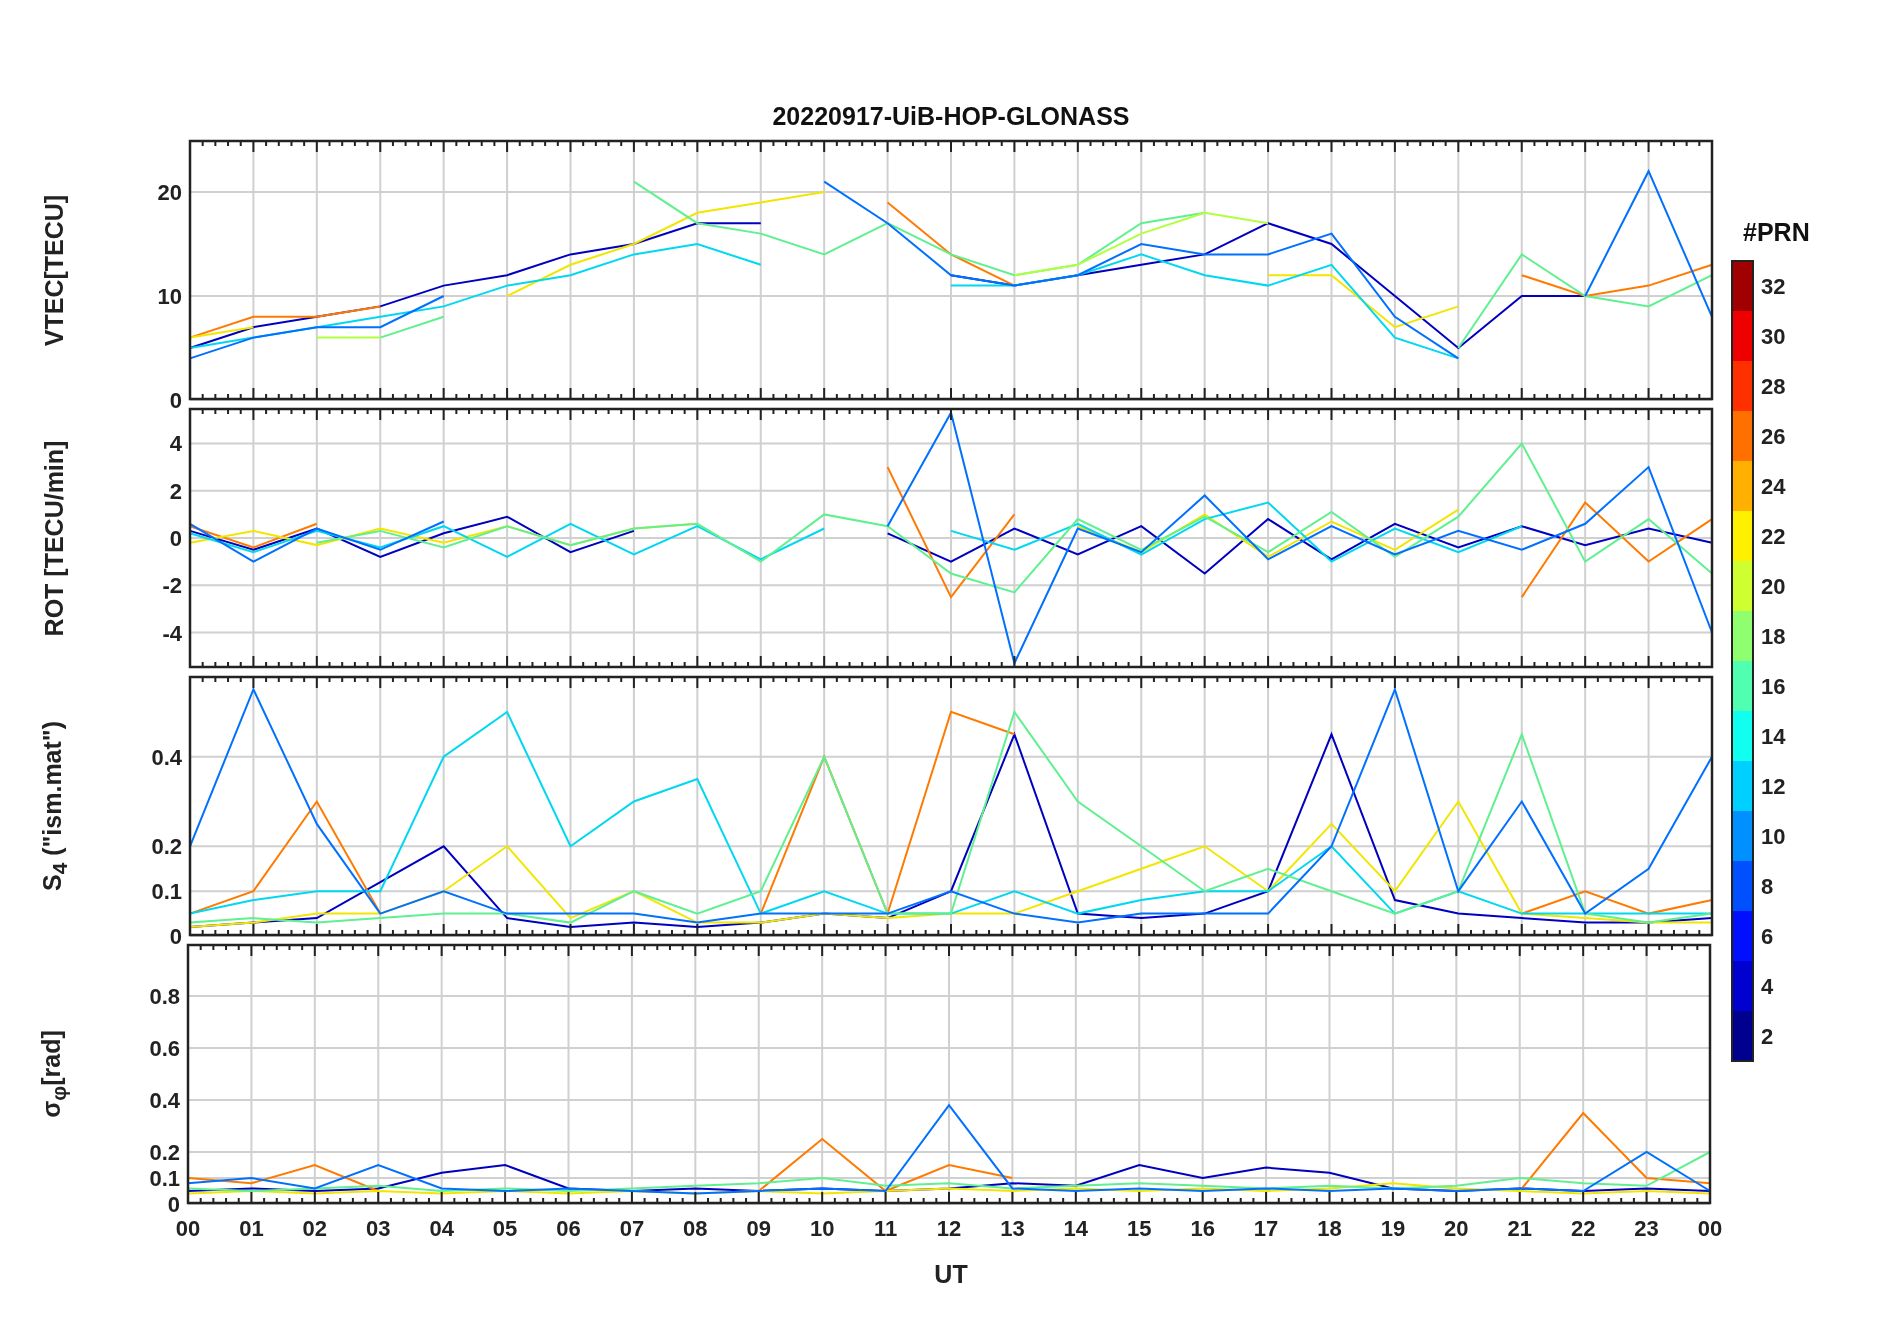  I want to click on chart-title: 20220917-UiB-HOP-GLONASS, so click(951, 116).